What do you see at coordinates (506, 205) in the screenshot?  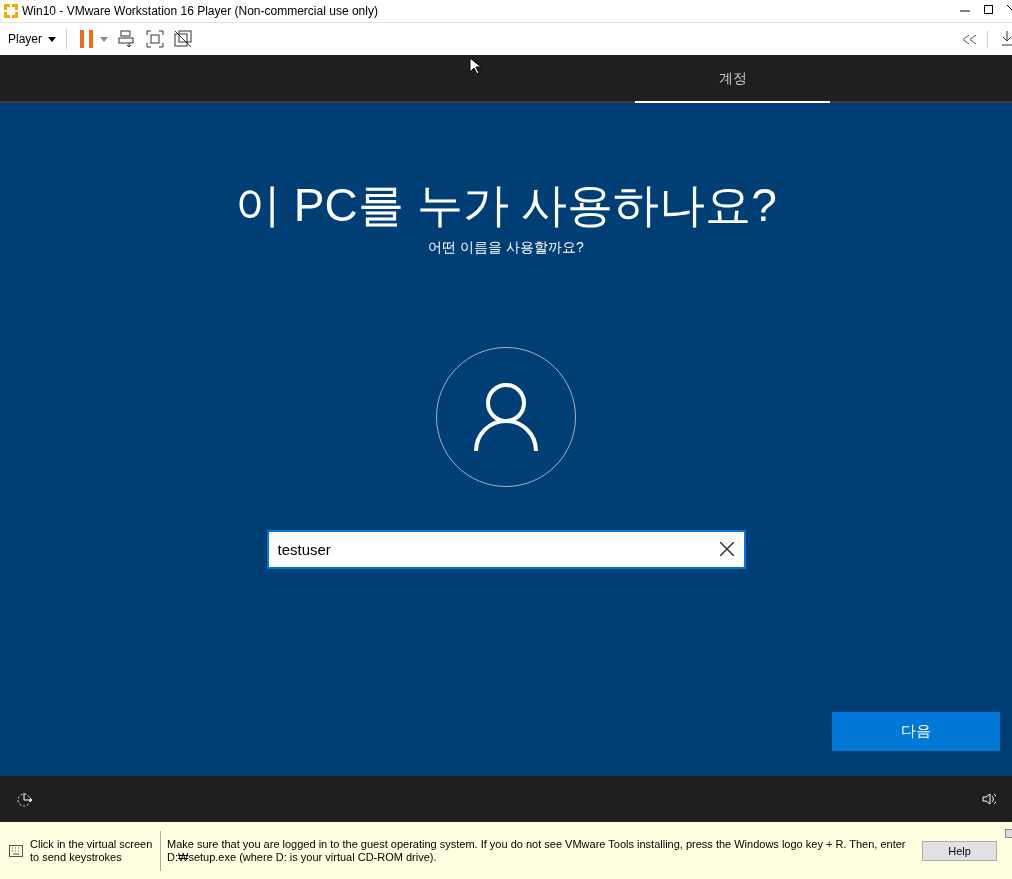 I see `page-heading: 이 PC를 누가 사용하나요?` at bounding box center [506, 205].